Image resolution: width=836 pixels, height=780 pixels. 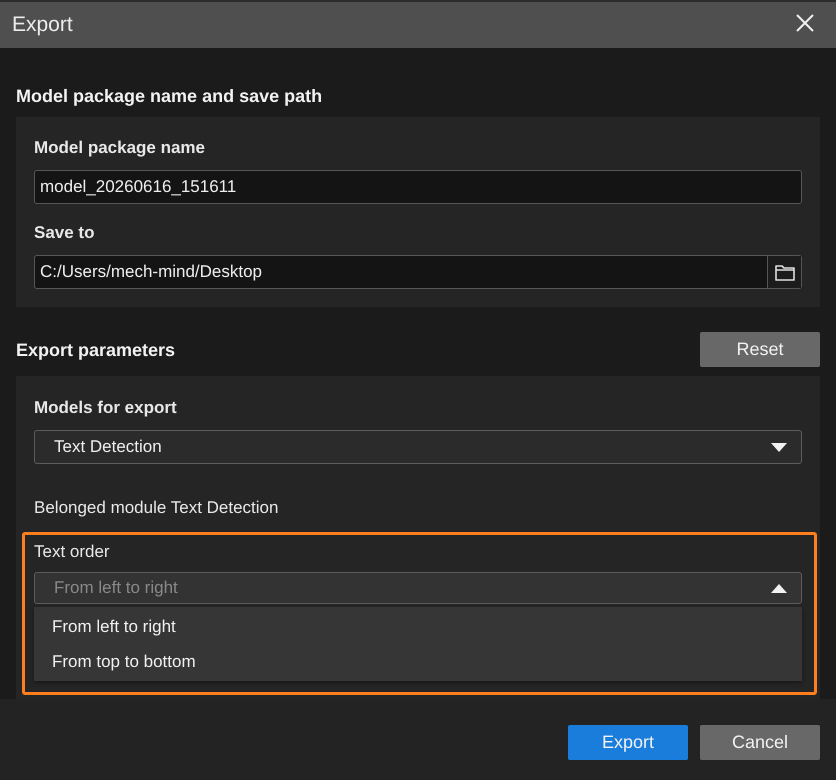 I want to click on caret-down-icon, so click(x=779, y=447).